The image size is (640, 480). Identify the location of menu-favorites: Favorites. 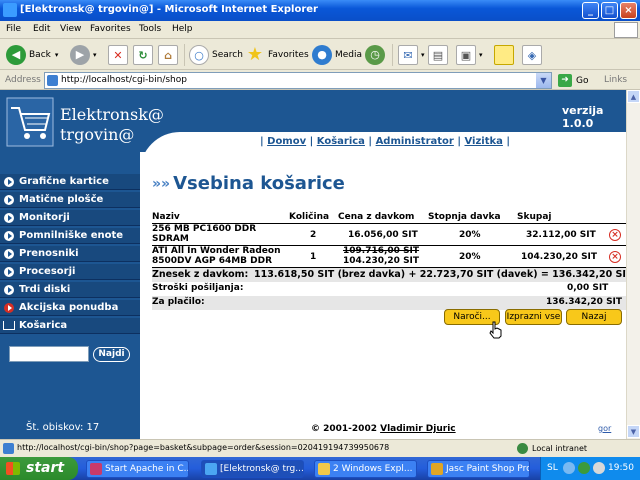
(110, 29).